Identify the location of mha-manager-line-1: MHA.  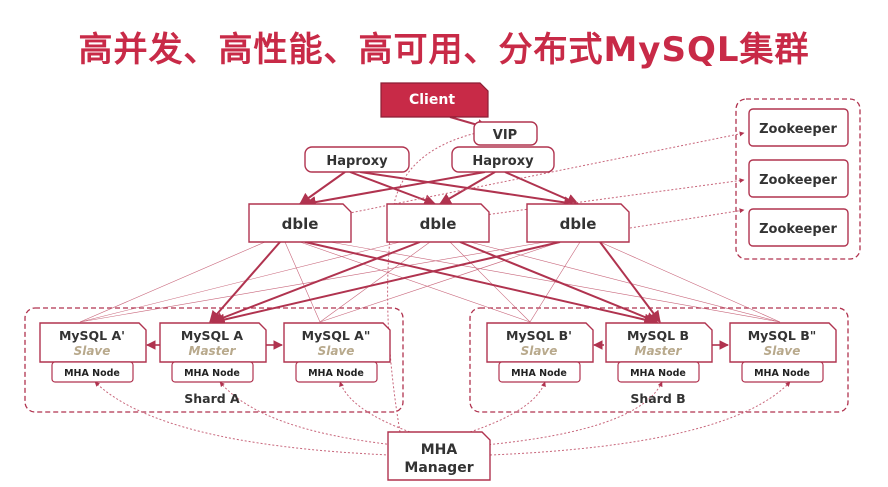
(439, 450).